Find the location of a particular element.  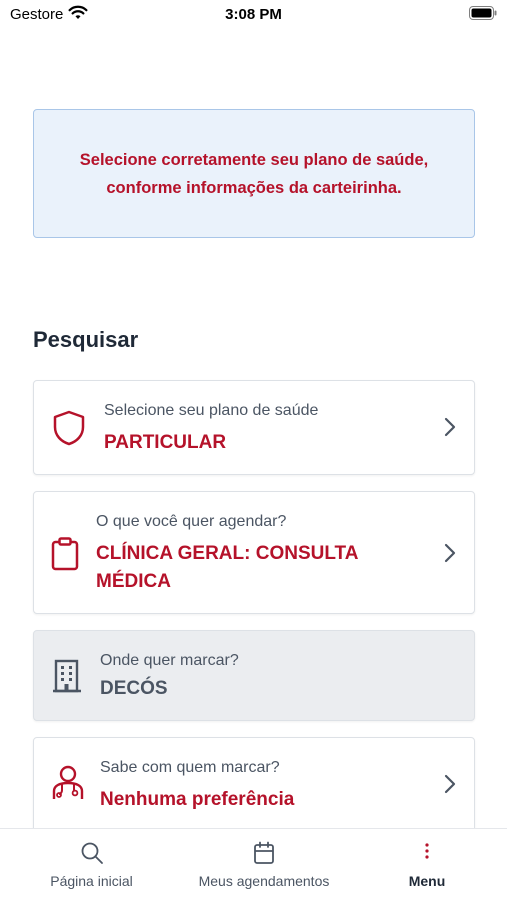

status-bar: Gestore 3:08 PM is located at coordinates (253, 15).